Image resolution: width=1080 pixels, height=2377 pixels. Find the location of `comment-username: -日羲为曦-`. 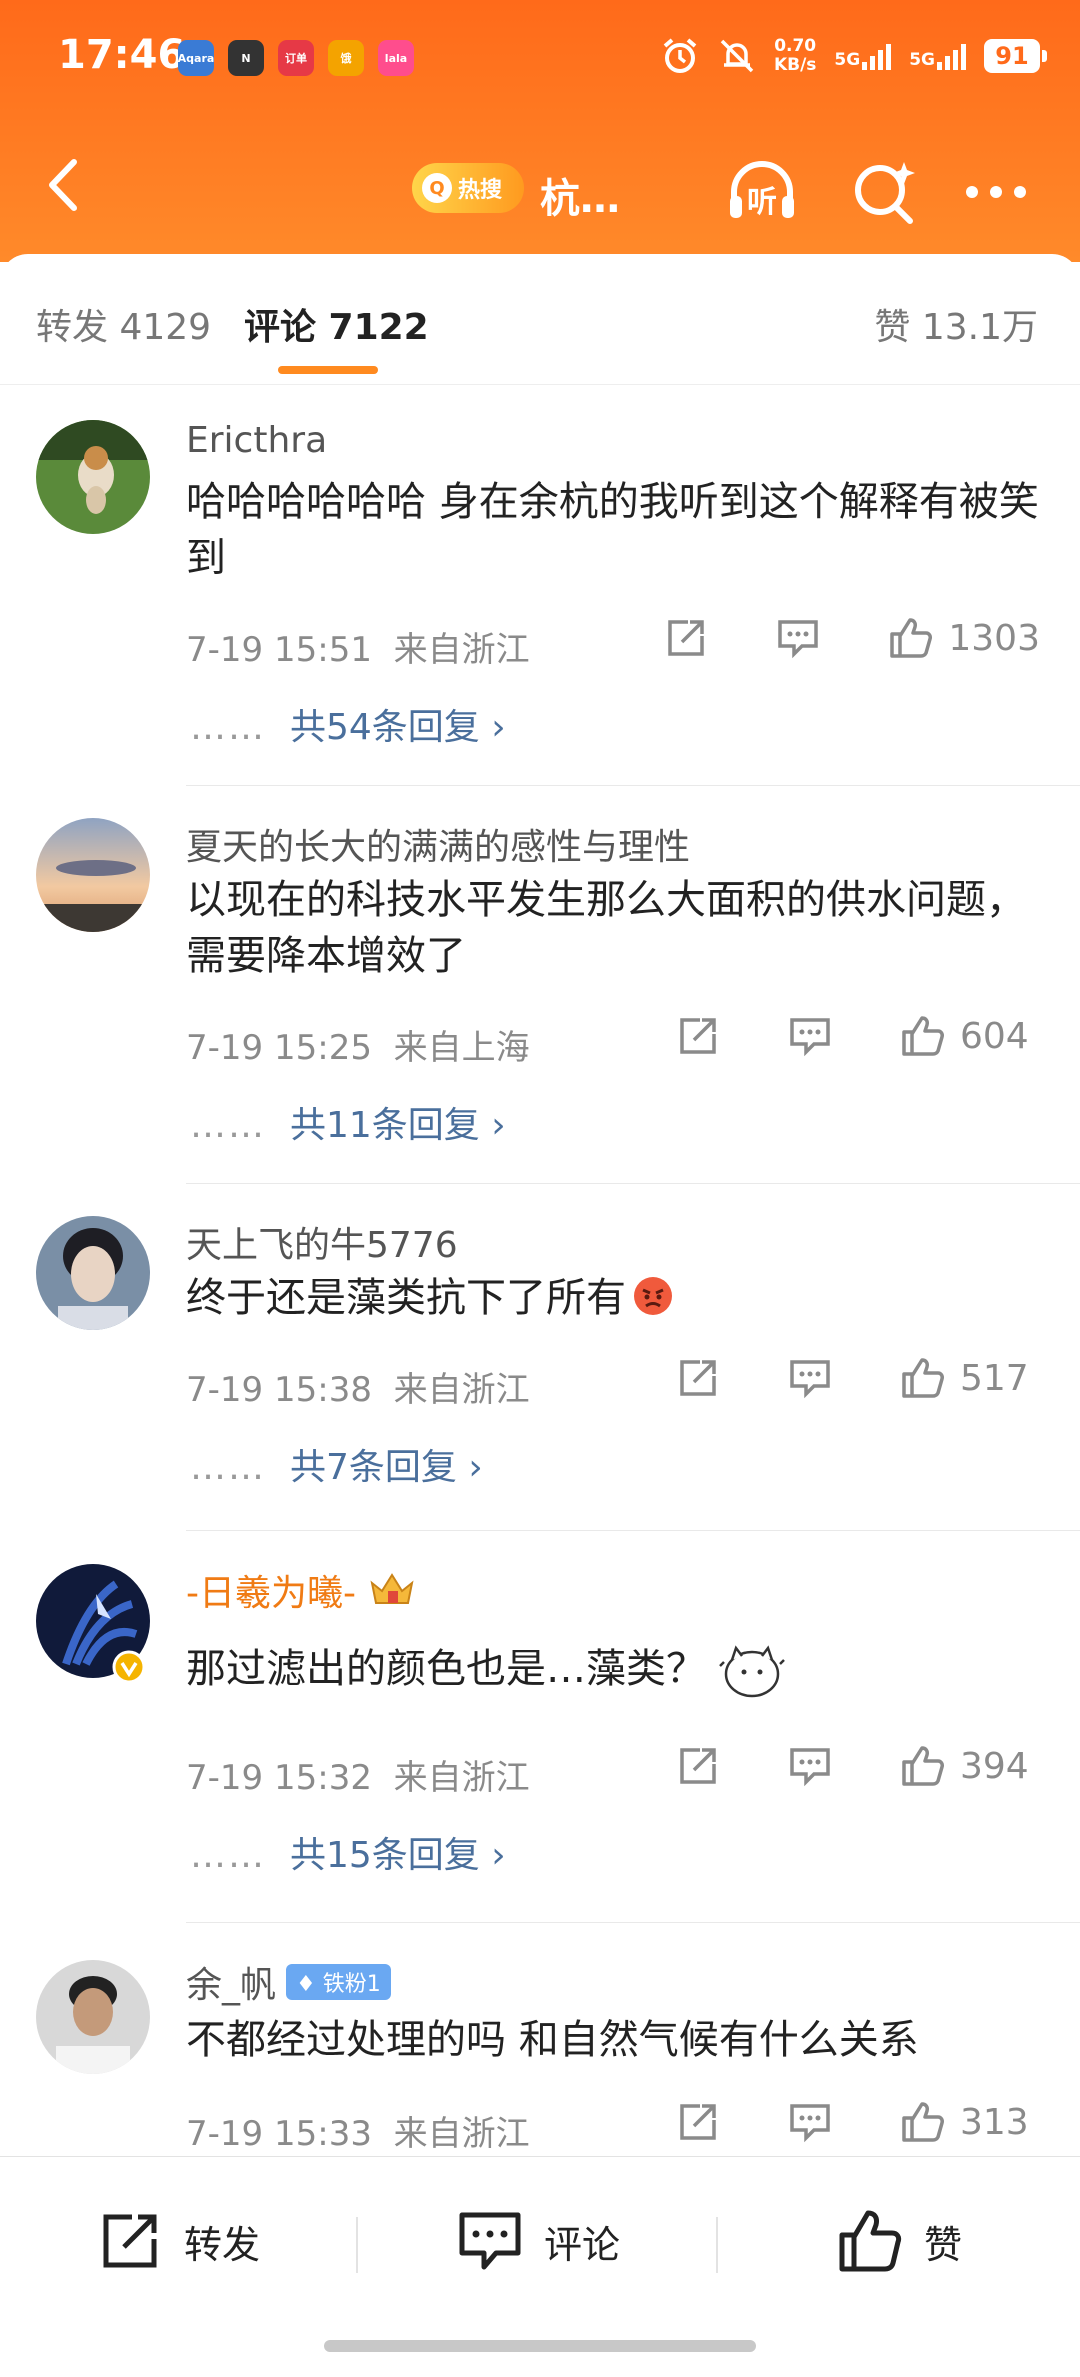

comment-username: -日羲为曦- is located at coordinates (301, 1590).